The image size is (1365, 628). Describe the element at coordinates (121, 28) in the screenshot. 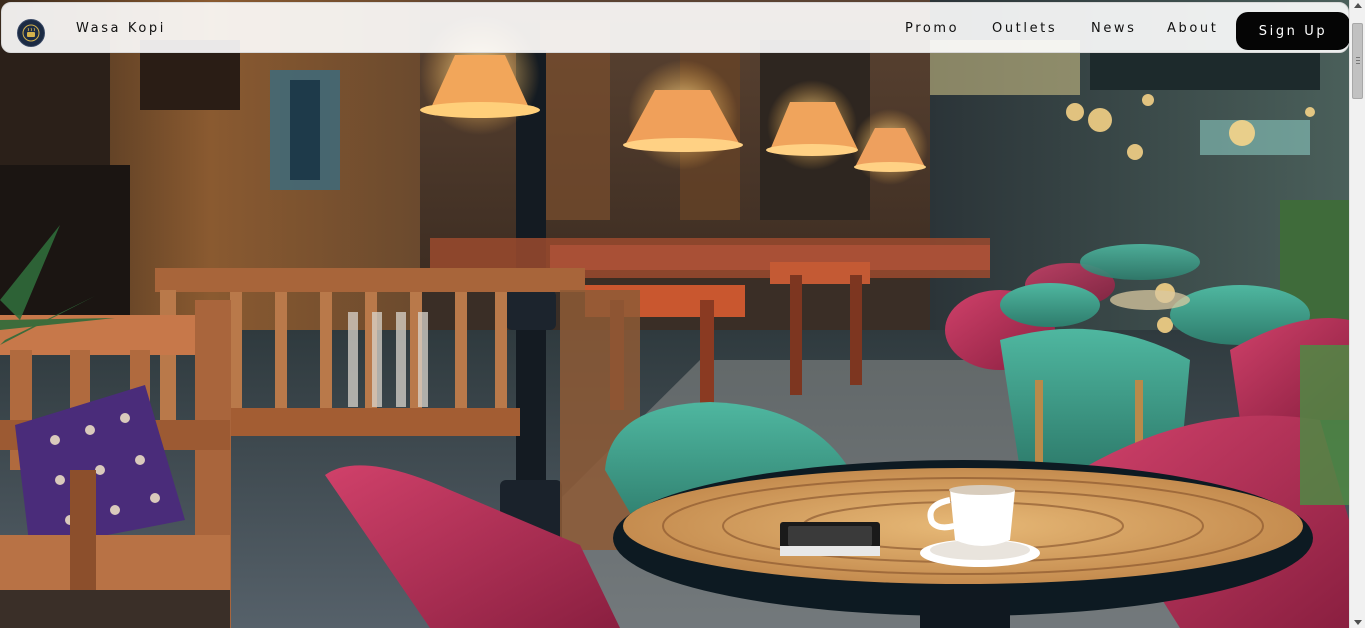

I see `brand-name: Wasa Kopi` at that location.